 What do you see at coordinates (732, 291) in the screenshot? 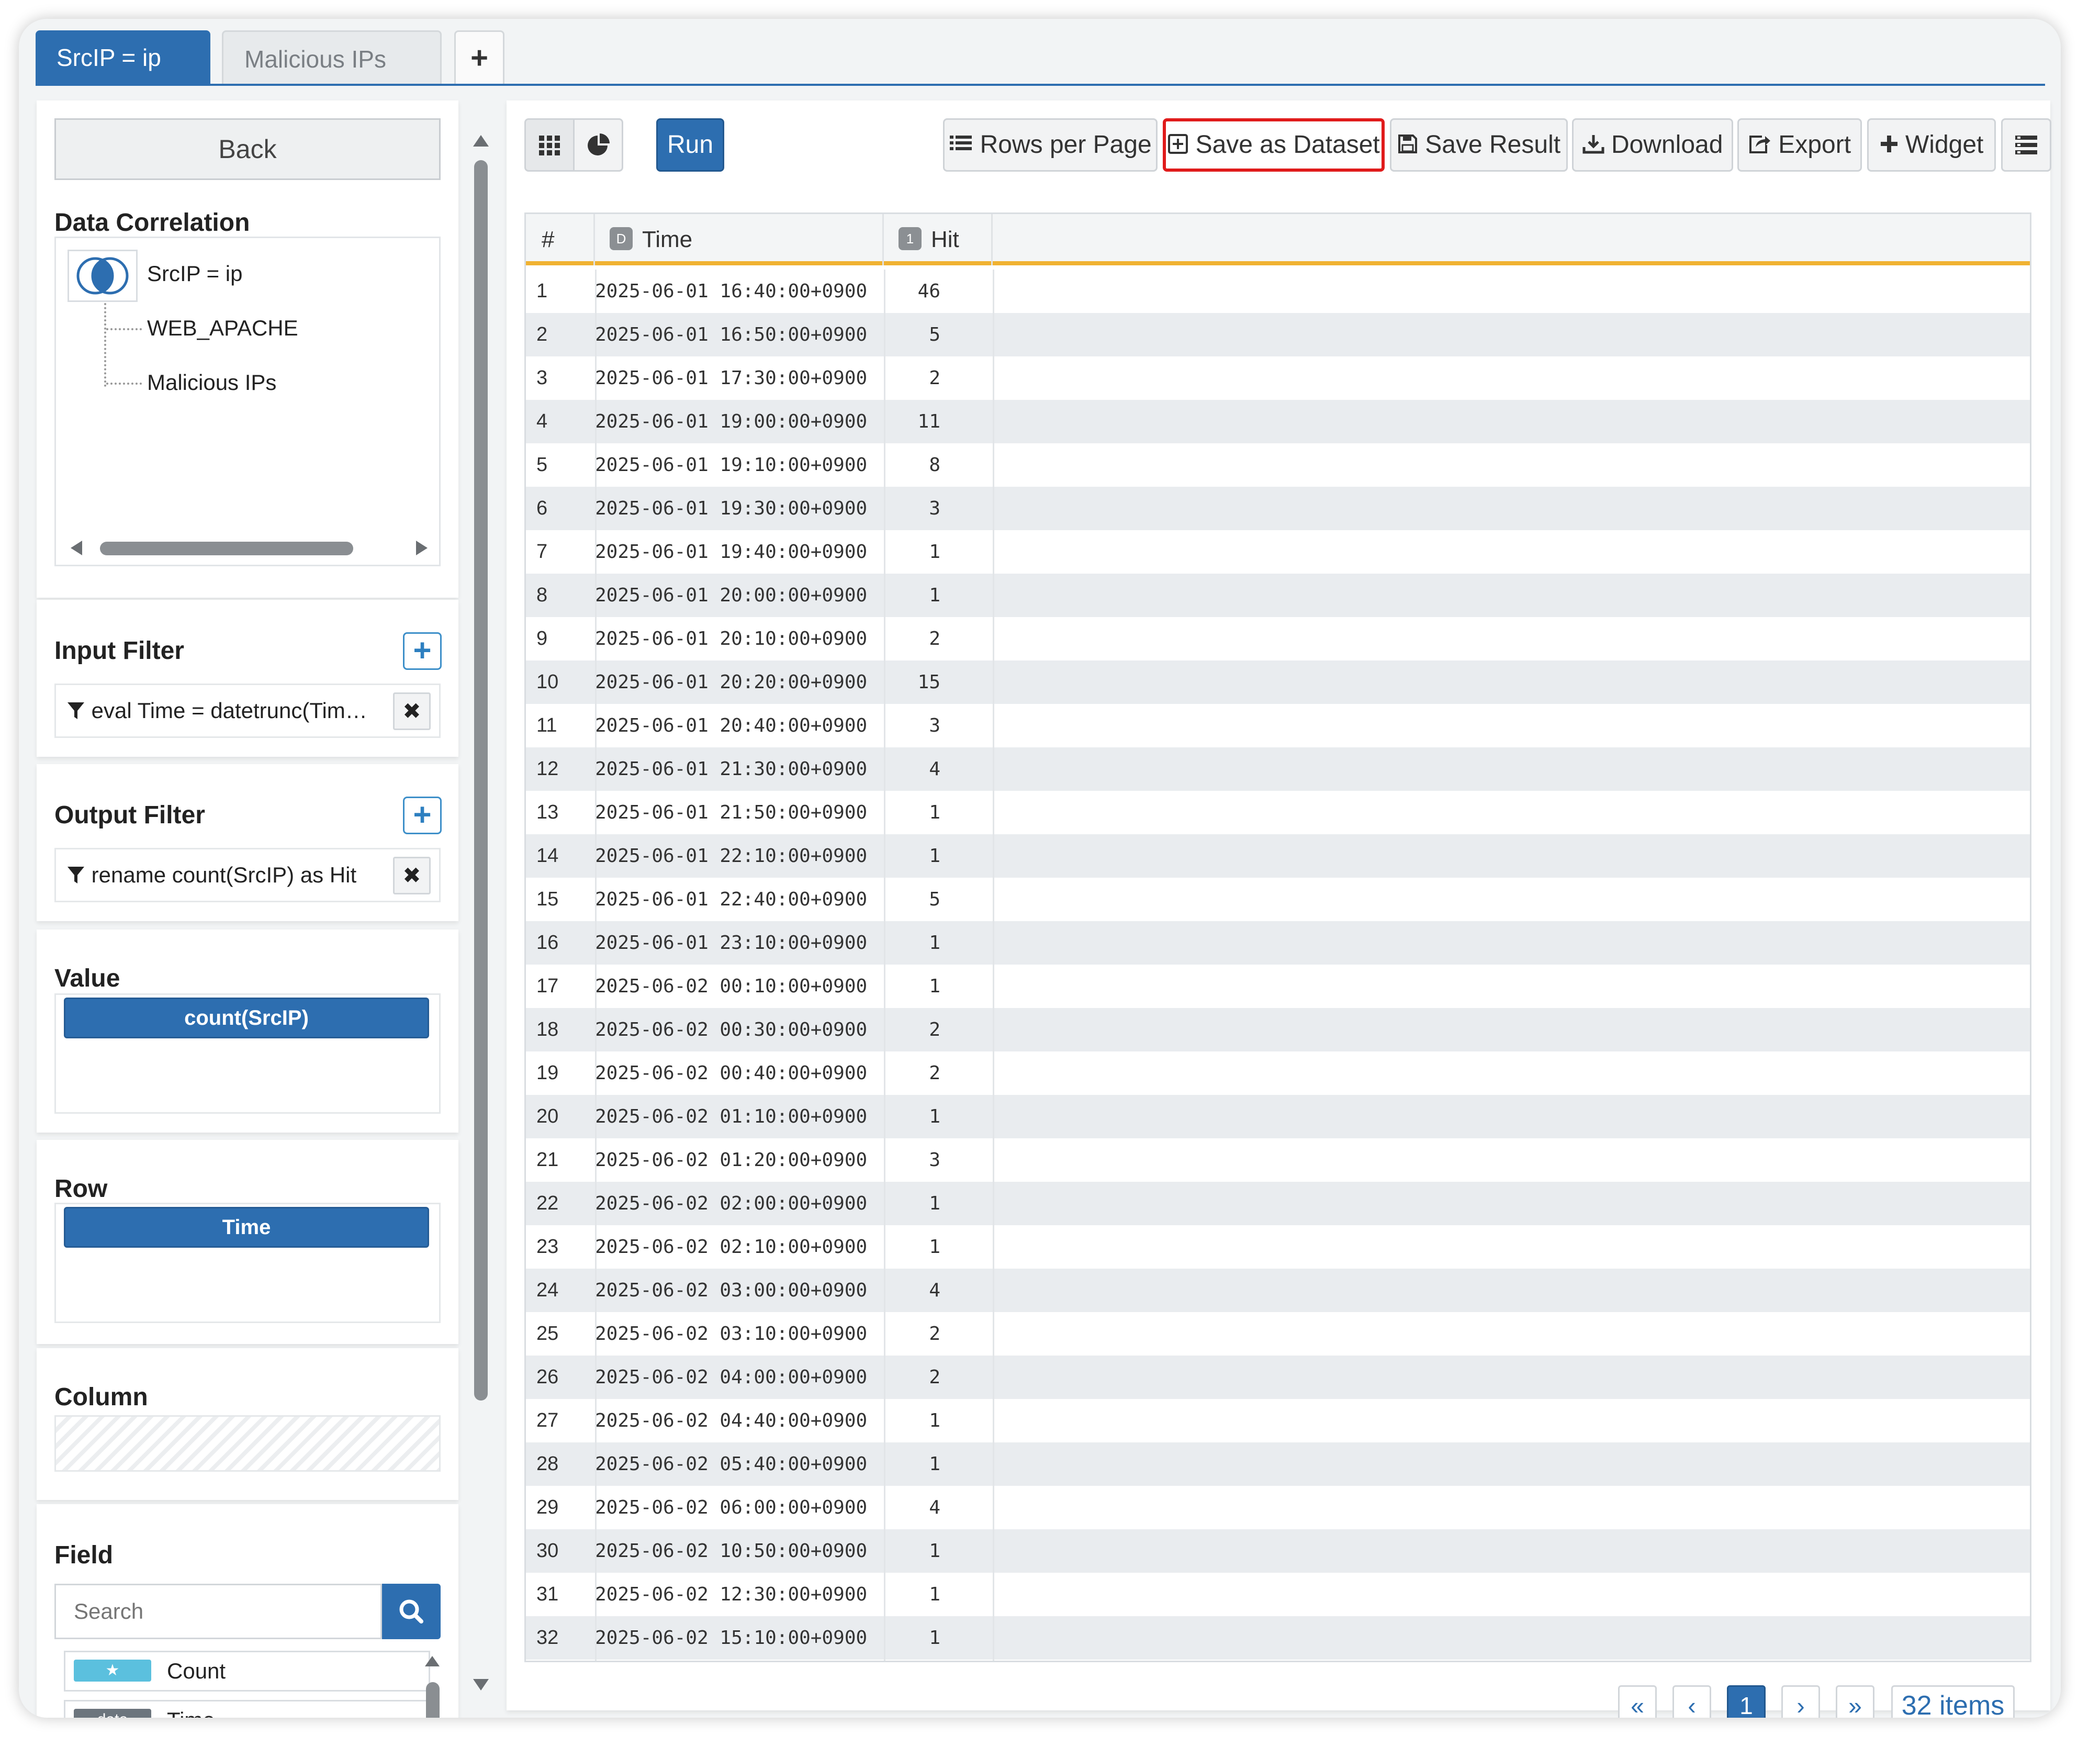
I see `row-time: 2025-06-01 16:40:00+0900` at bounding box center [732, 291].